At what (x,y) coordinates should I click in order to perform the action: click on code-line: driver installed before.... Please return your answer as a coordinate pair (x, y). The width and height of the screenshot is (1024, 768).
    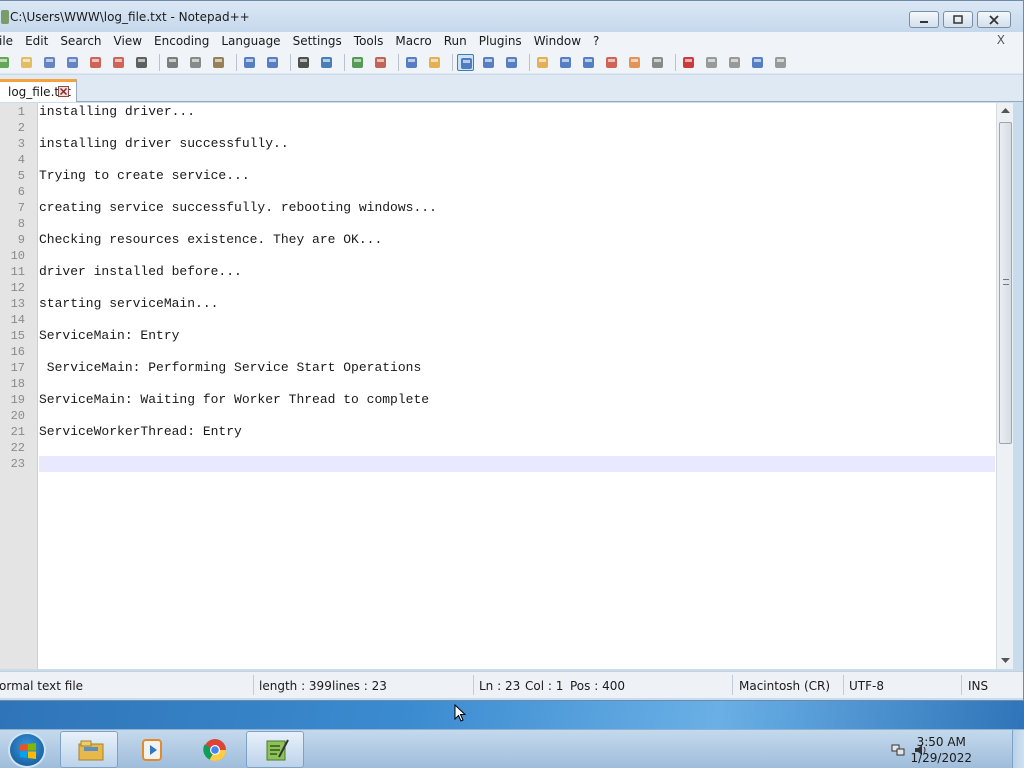
    Looking at the image, I should click on (140, 271).